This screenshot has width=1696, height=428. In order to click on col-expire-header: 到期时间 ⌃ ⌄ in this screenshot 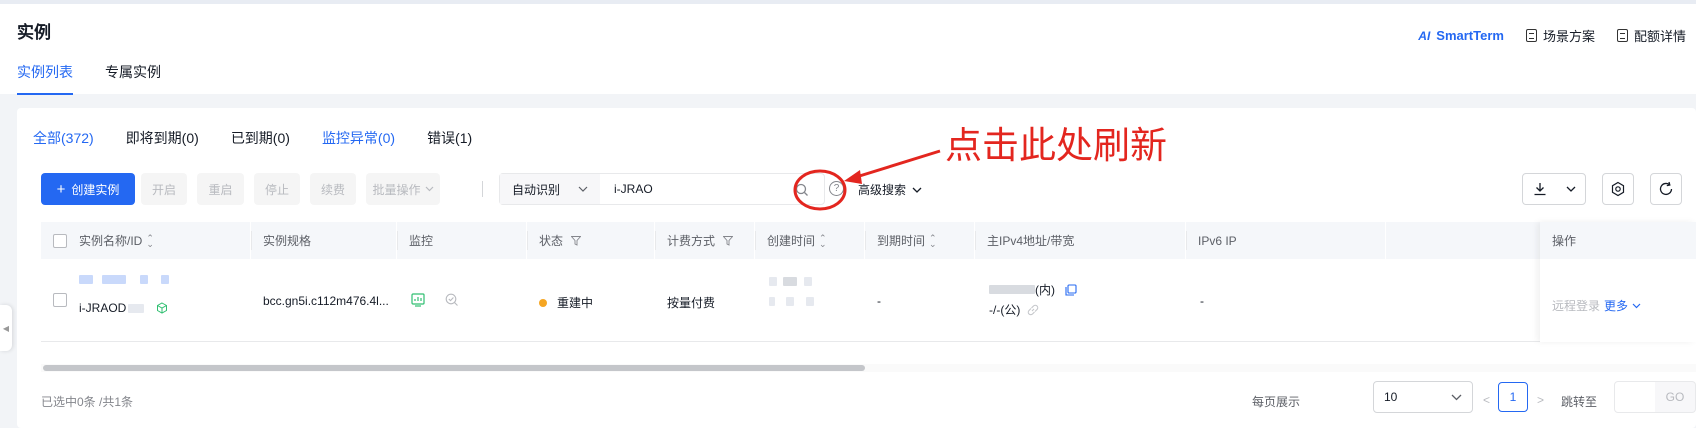, I will do `click(920, 240)`.